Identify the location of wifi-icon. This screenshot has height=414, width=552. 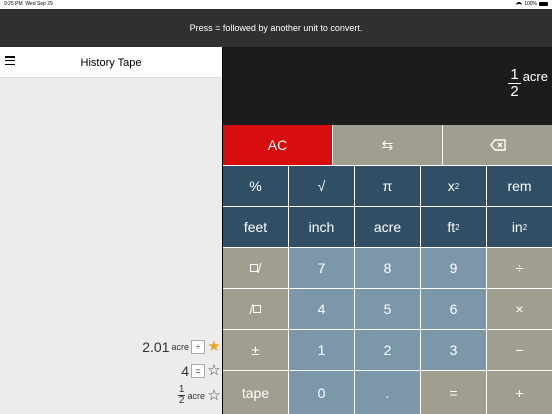
(519, 4).